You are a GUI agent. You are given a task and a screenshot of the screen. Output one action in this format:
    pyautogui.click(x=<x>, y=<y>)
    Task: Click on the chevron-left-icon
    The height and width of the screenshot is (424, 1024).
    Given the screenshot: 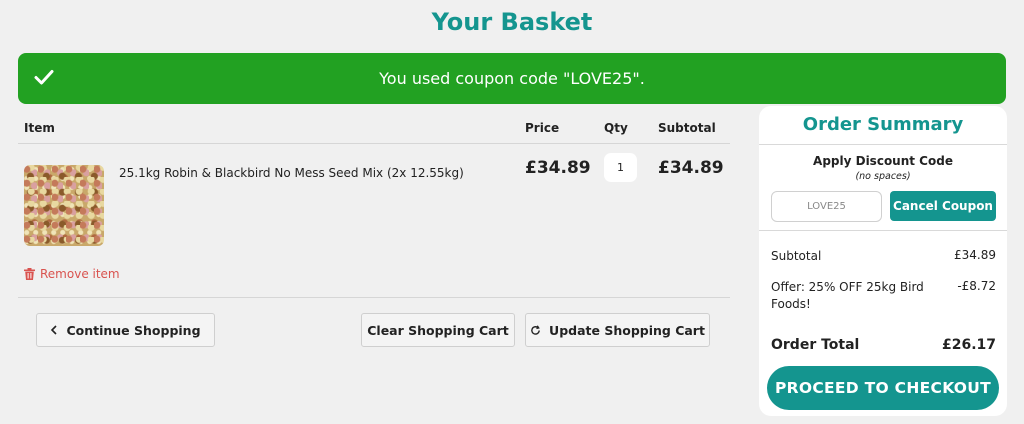 What is the action you would take?
    pyautogui.click(x=54, y=330)
    